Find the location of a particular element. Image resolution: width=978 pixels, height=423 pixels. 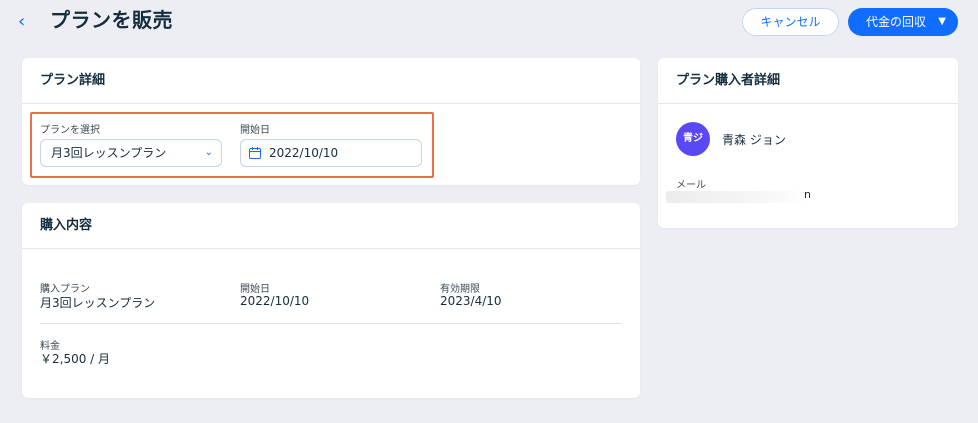

calendar-icon is located at coordinates (255, 153).